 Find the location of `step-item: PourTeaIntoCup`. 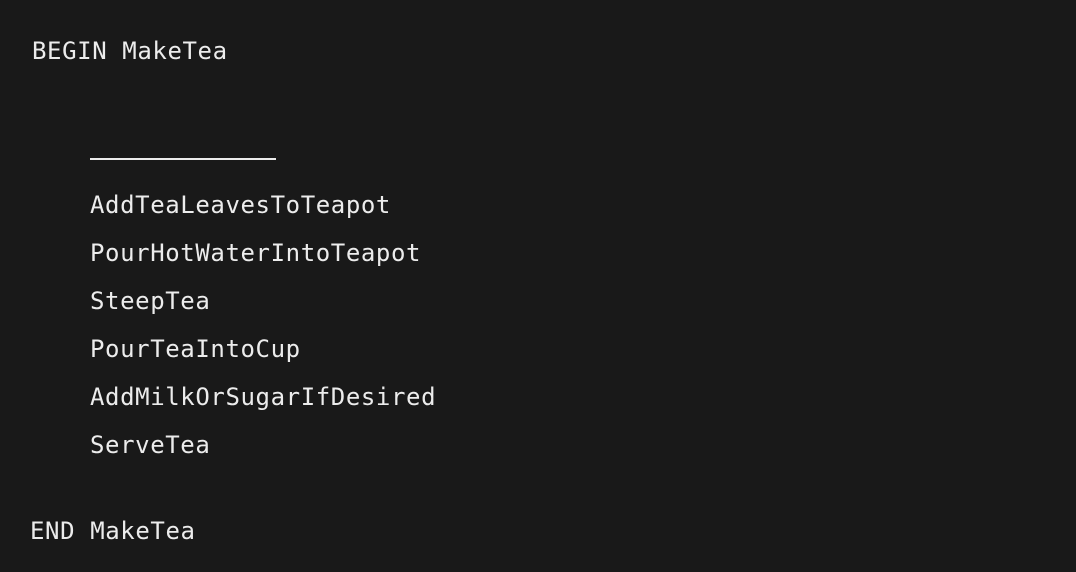

step-item: PourTeaIntoCup is located at coordinates (195, 349).